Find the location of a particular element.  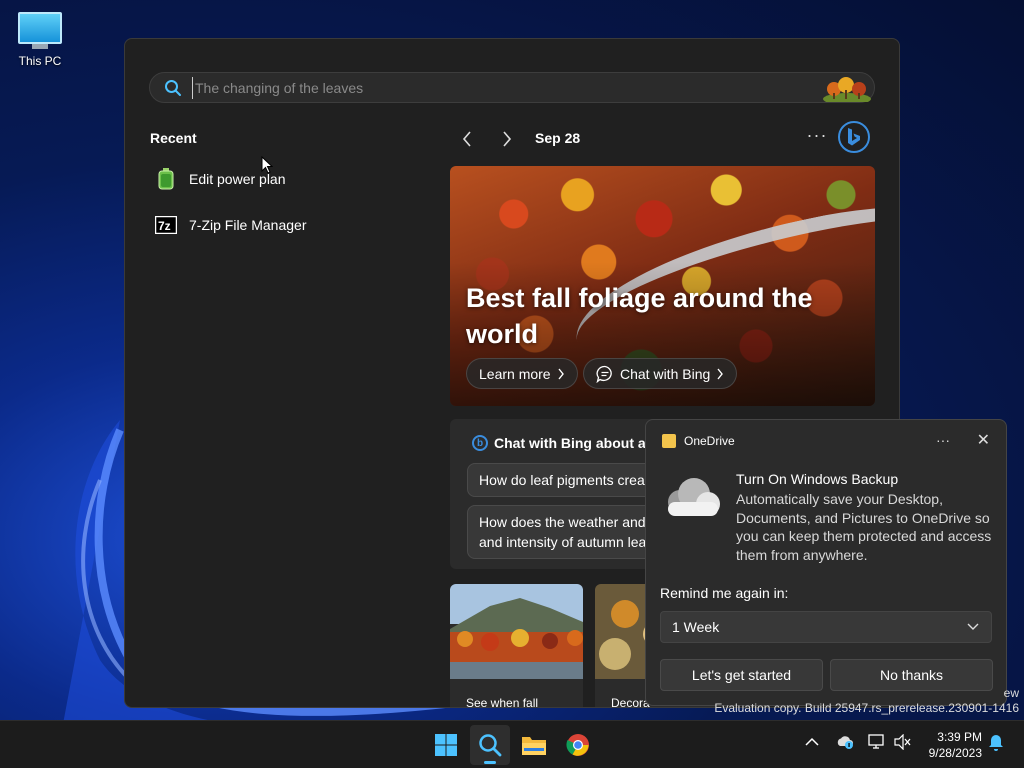

search-box is located at coordinates (512, 87).